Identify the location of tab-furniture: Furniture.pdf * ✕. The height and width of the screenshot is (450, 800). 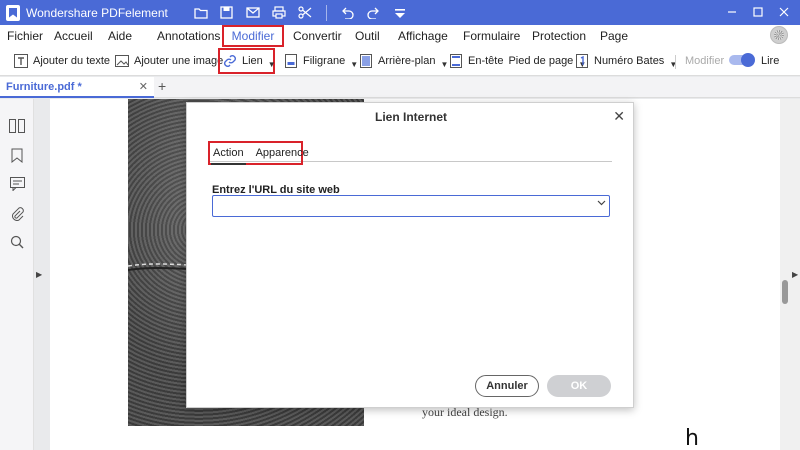
(77, 87).